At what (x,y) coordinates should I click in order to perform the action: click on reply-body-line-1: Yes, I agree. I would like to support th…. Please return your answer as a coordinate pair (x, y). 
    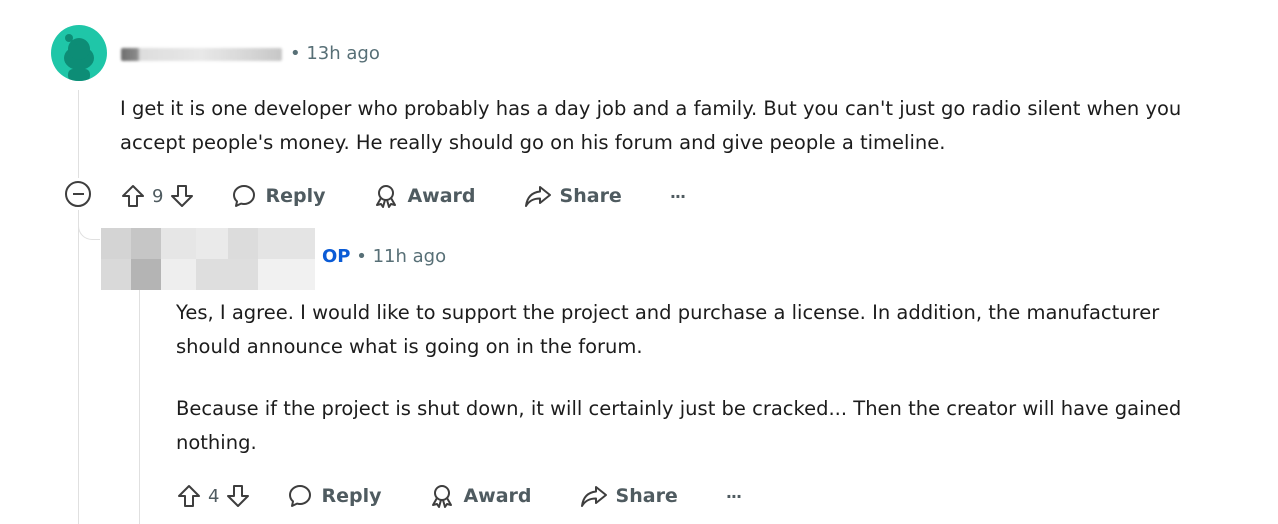
    Looking at the image, I should click on (668, 312).